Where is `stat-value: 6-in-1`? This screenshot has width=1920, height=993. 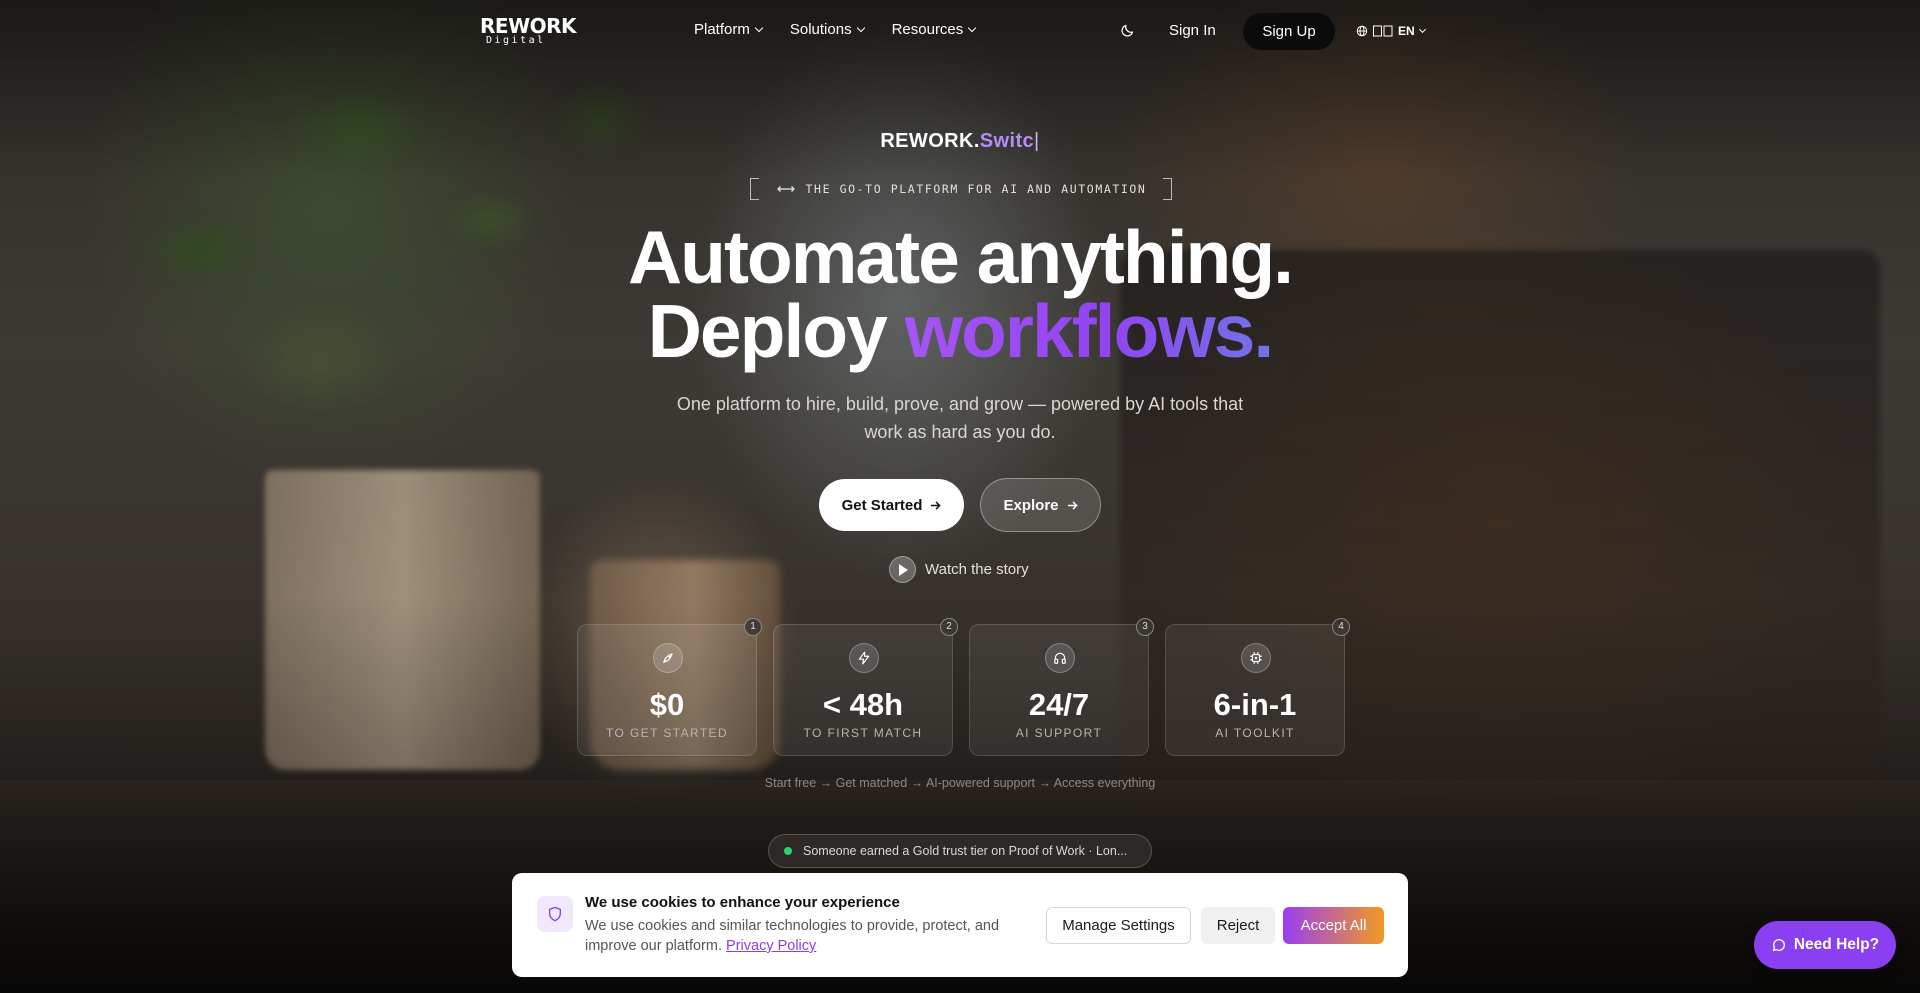 stat-value: 6-in-1 is located at coordinates (1255, 704).